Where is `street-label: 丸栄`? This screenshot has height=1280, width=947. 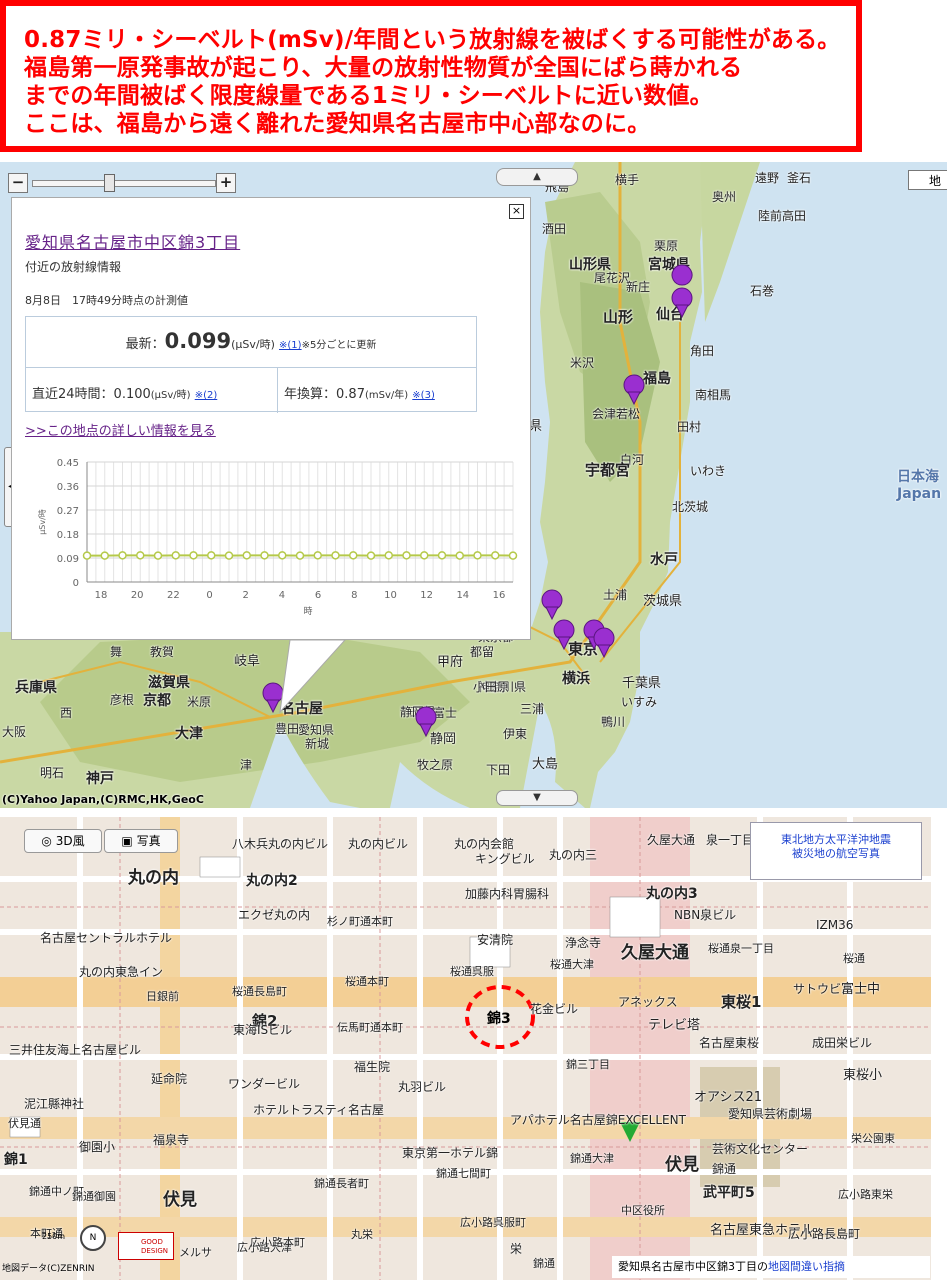
street-label: 丸栄 is located at coordinates (362, 1234).